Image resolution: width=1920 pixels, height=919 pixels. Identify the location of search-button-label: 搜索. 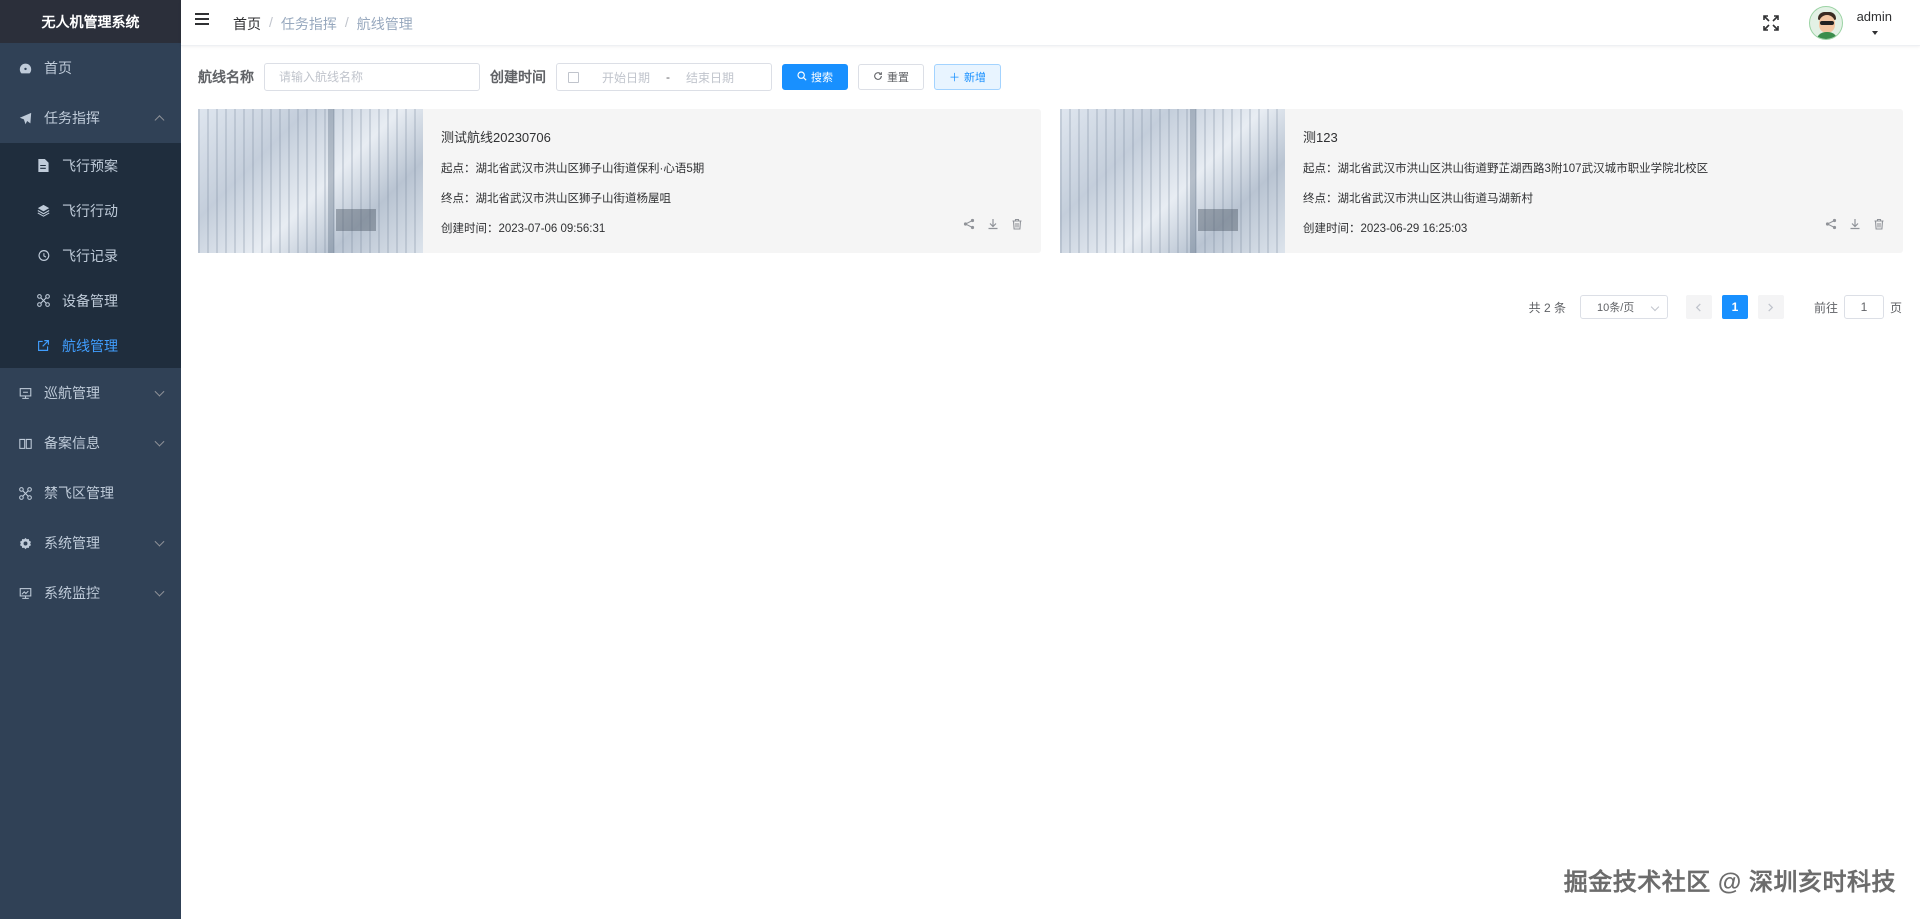
(822, 78).